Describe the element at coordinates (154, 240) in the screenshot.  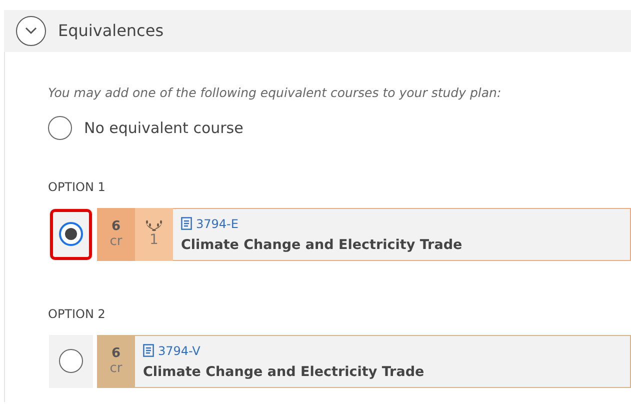
I see `level-value: 1` at that location.